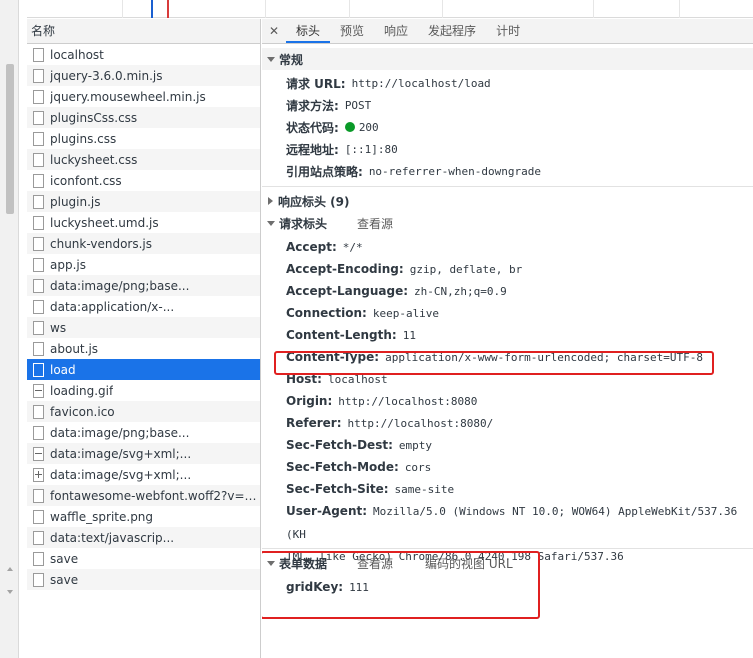 The width and height of the screenshot is (753, 658). Describe the element at coordinates (101, 243) in the screenshot. I see `request-name-label: chunk-vendors.js` at that location.